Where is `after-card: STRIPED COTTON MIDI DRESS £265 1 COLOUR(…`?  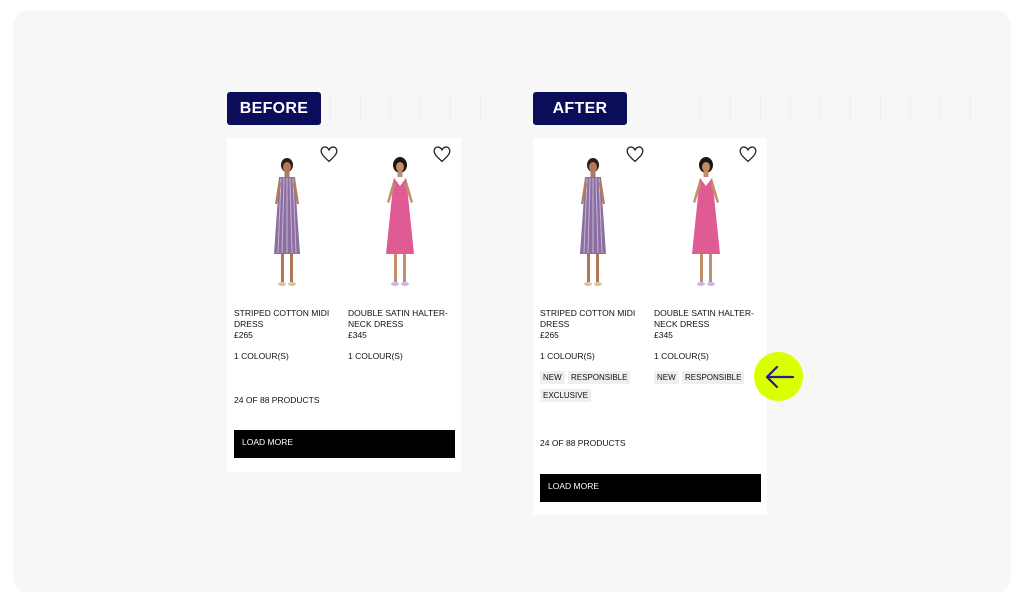
after-card: STRIPED COTTON MIDI DRESS £265 1 COLOUR(… is located at coordinates (650, 326).